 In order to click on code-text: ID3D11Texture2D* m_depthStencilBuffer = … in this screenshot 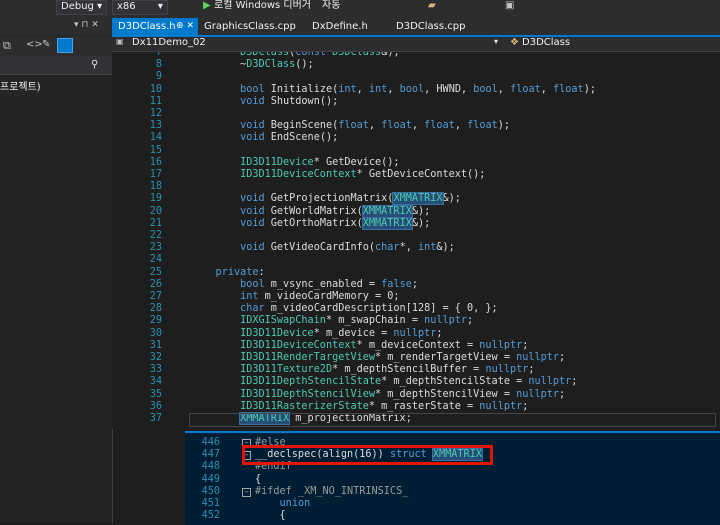, I will do `click(387, 370)`.